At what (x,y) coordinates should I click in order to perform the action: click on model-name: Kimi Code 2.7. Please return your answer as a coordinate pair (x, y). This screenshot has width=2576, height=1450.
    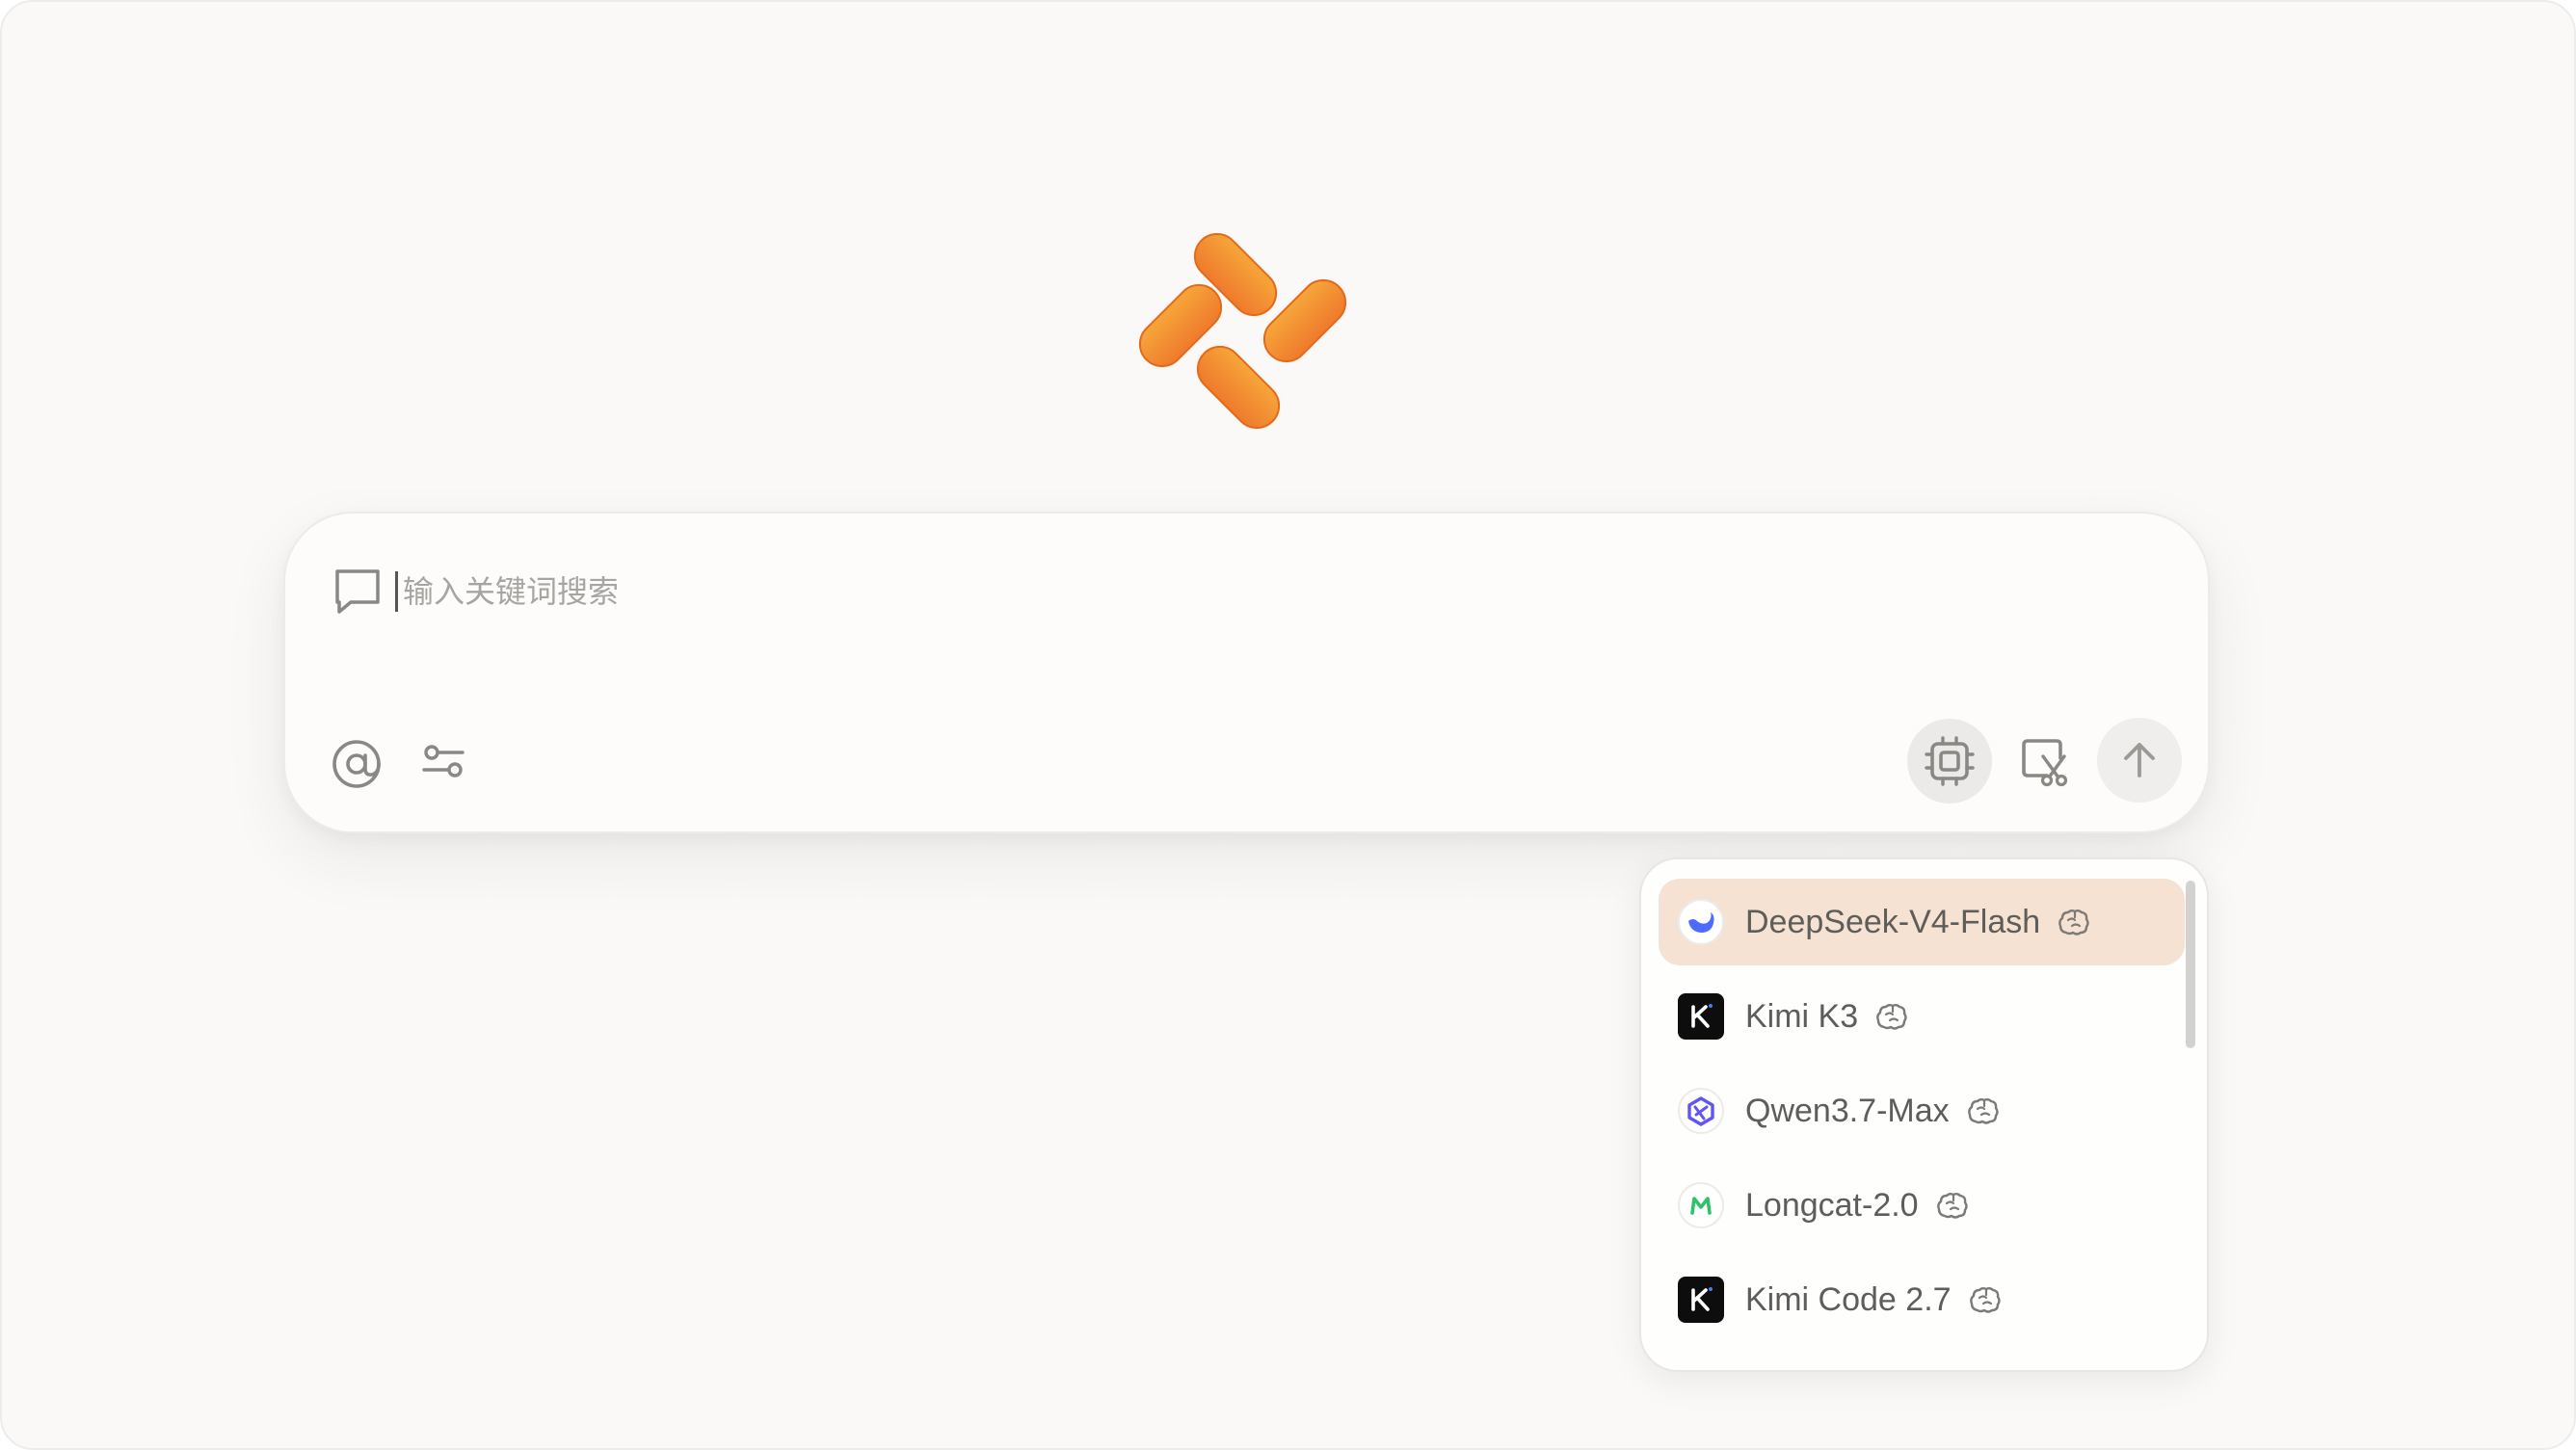
    Looking at the image, I should click on (1848, 1299).